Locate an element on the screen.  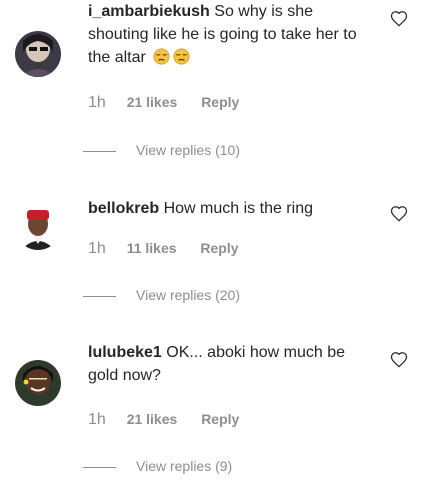
comment-meta: 1h 11 likes Reply is located at coordinates (163, 250).